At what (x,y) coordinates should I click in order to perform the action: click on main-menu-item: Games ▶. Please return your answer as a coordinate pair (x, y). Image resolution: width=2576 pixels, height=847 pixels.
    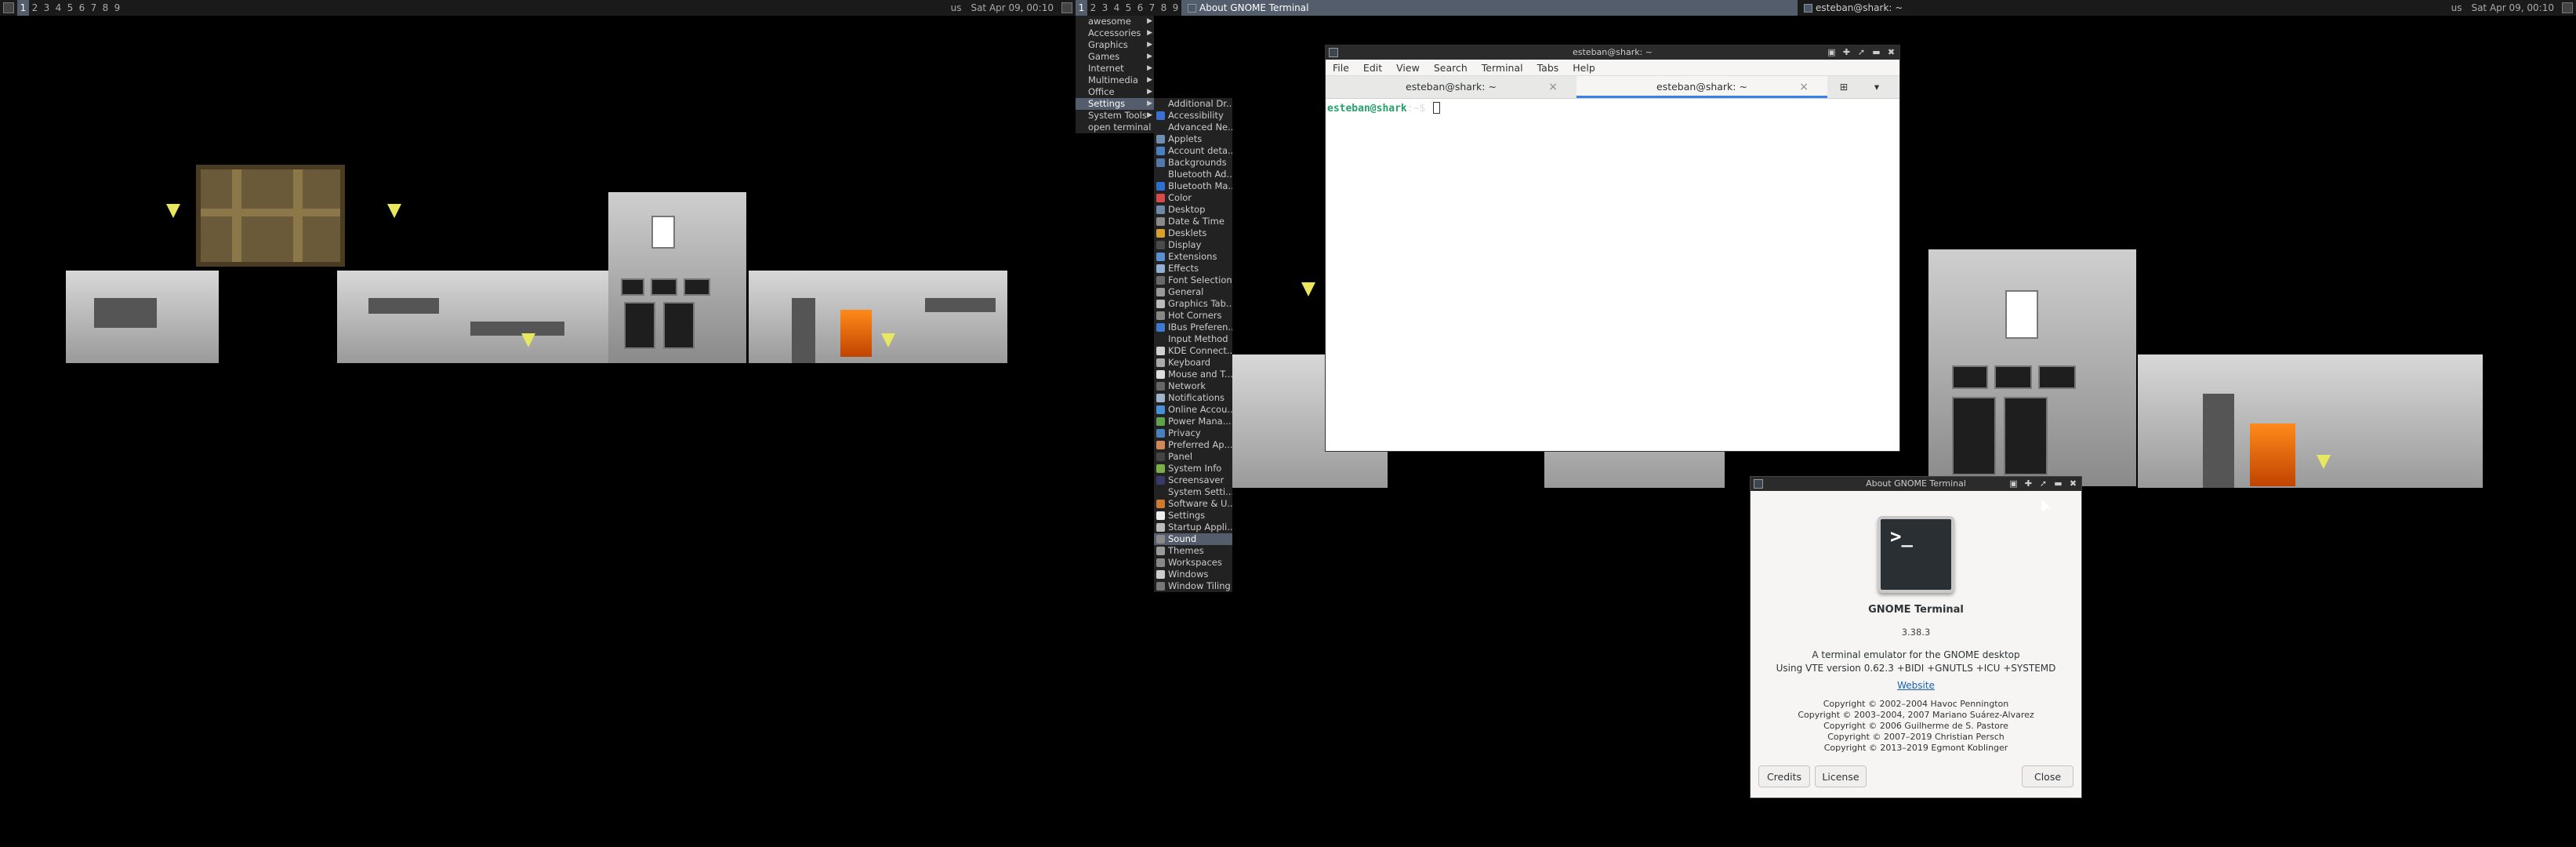
    Looking at the image, I should click on (1115, 57).